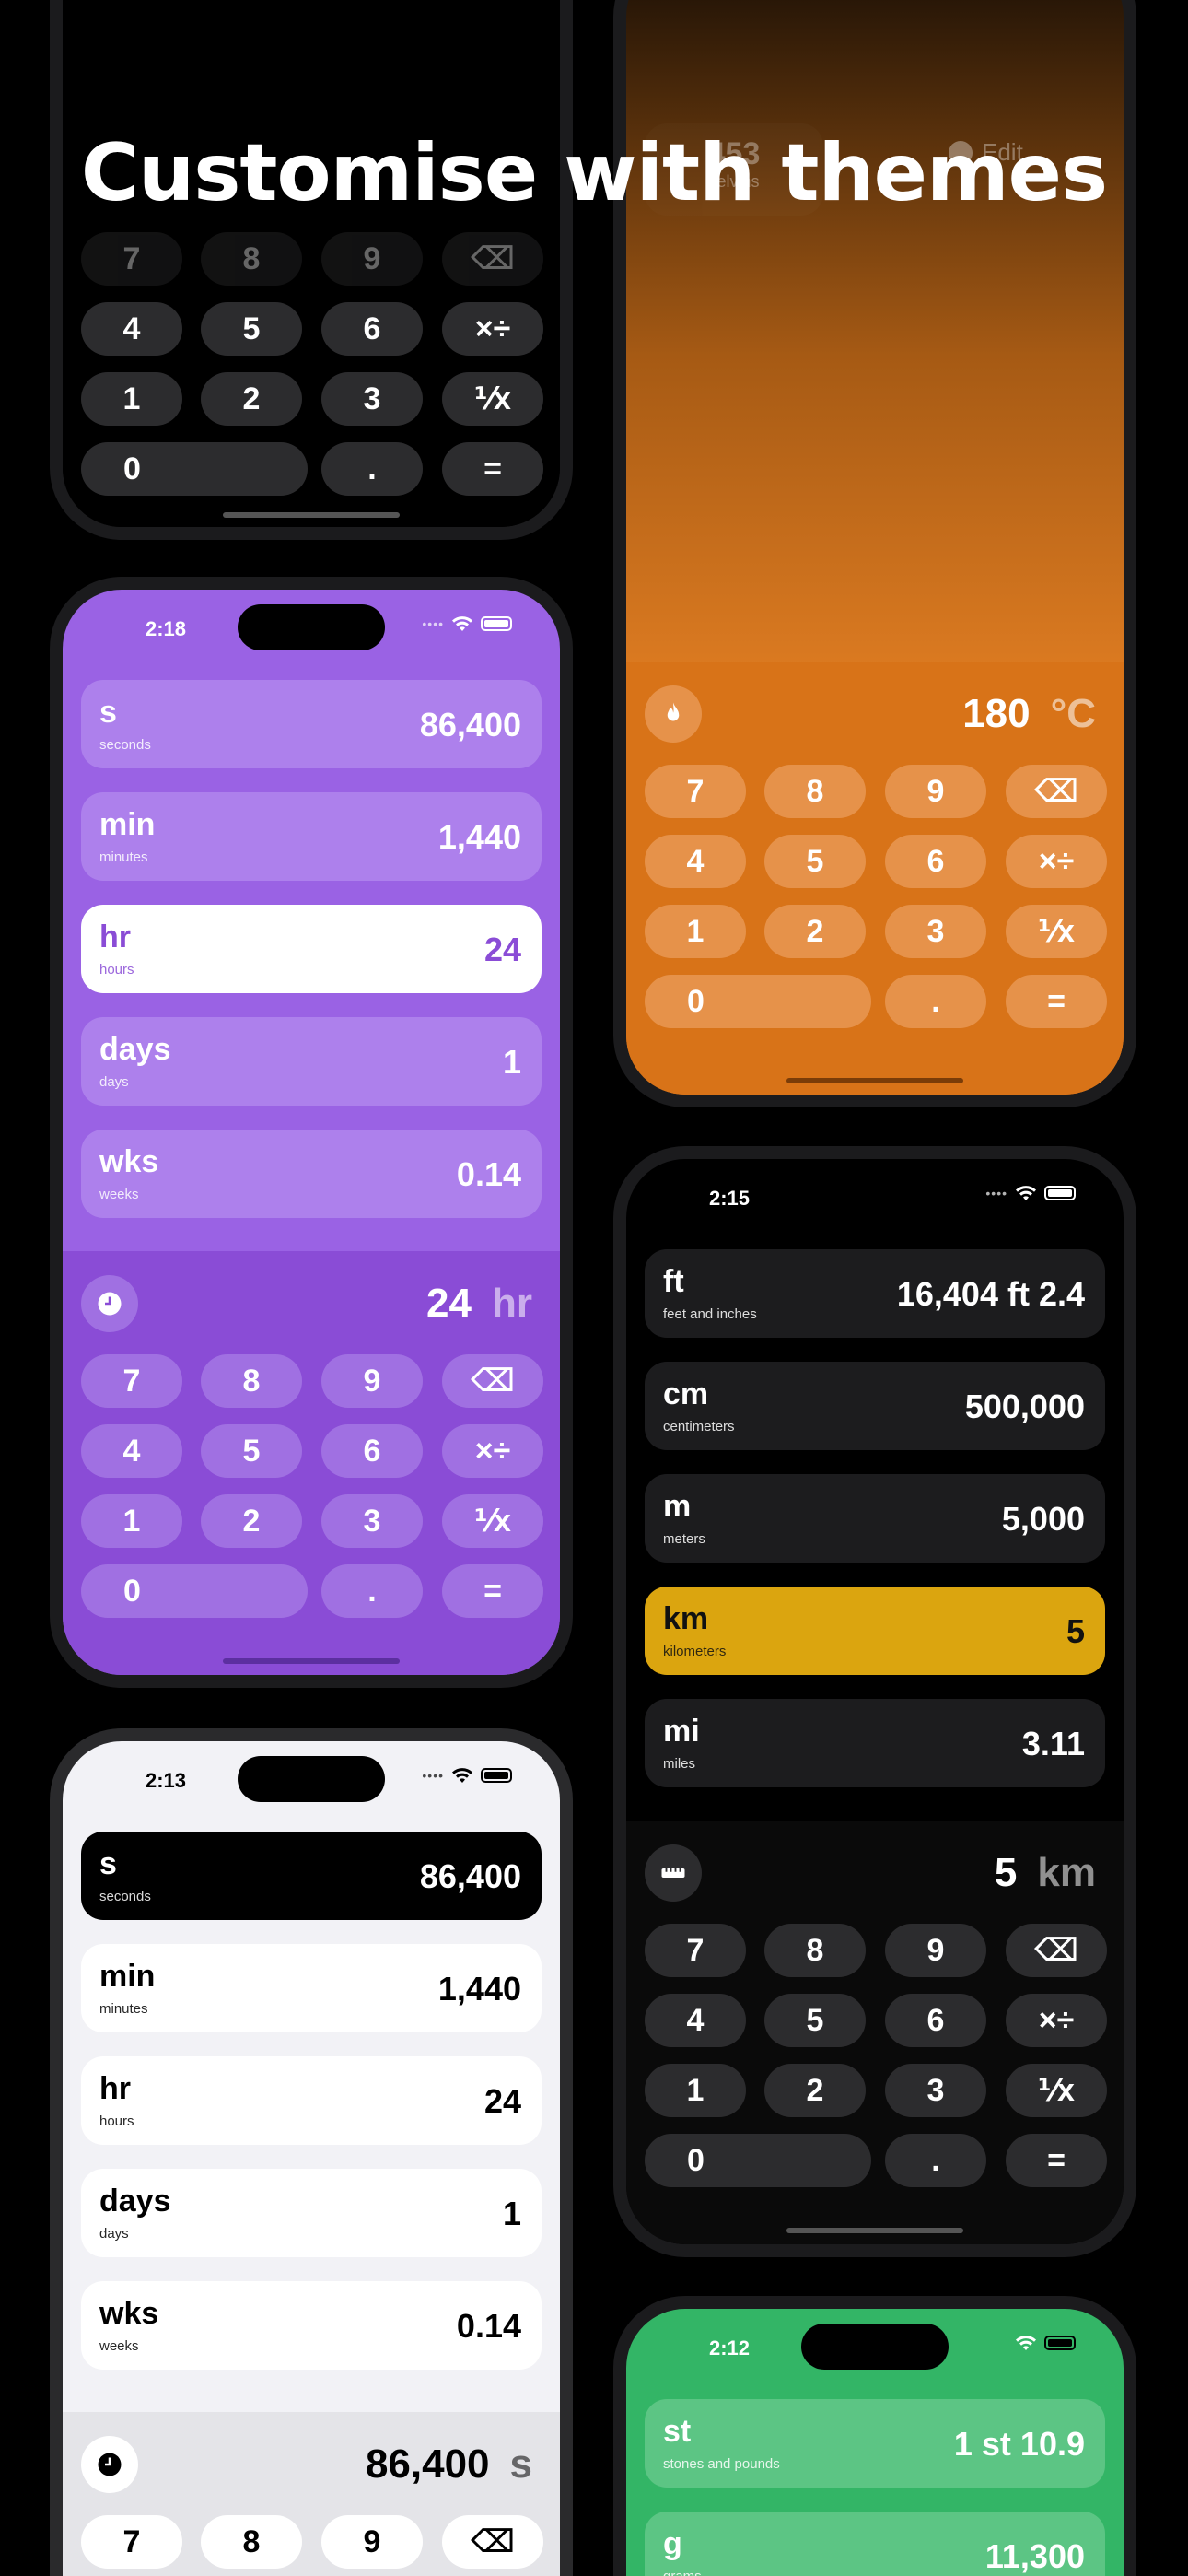 Image resolution: width=1188 pixels, height=2576 pixels. Describe the element at coordinates (502, 949) in the screenshot. I see `unit-value: 24` at that location.